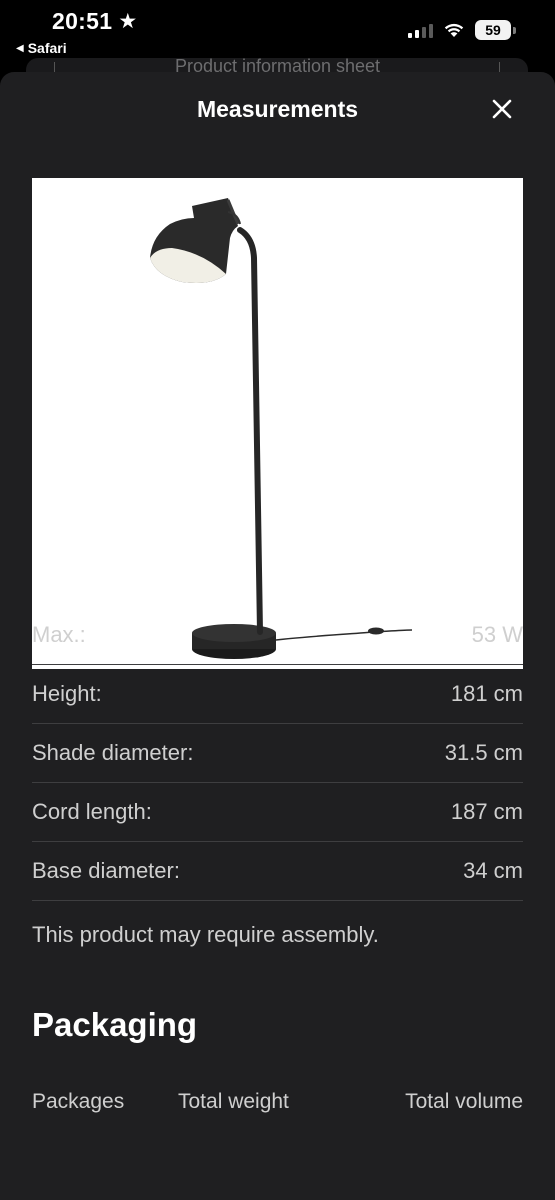 The image size is (555, 1200). What do you see at coordinates (497, 634) in the screenshot?
I see `spec-value: 53 W` at bounding box center [497, 634].